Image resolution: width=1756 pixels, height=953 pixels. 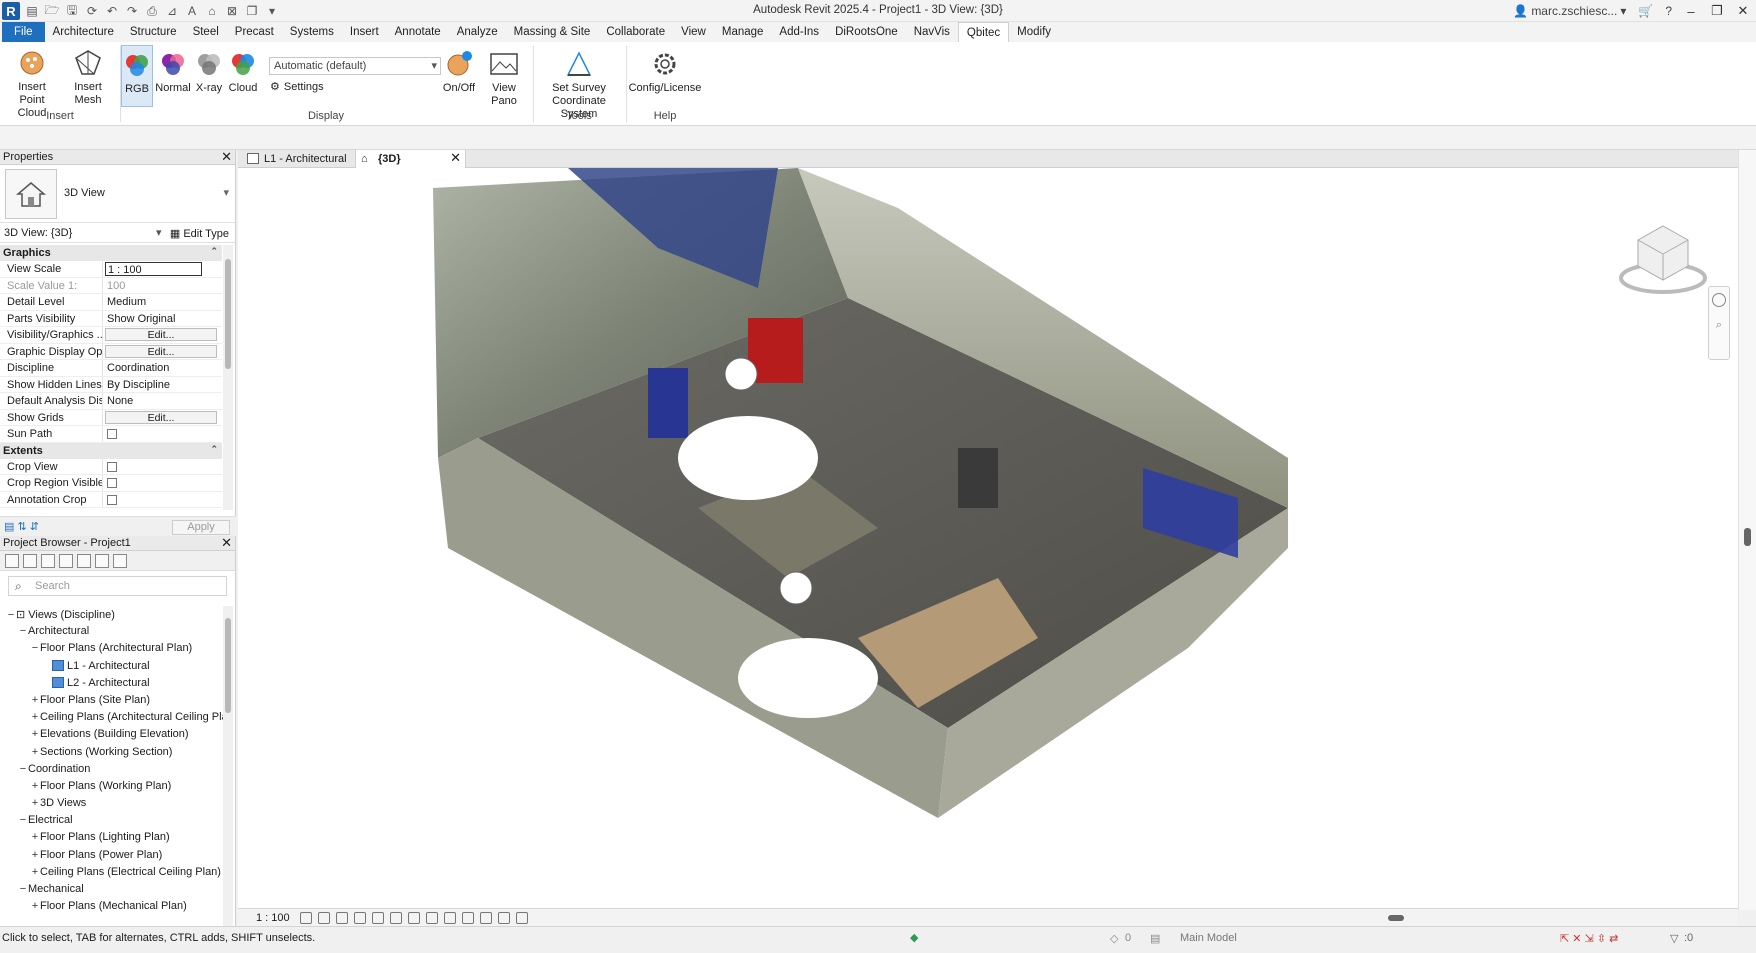 I want to click on home-icon, so click(x=12, y=560).